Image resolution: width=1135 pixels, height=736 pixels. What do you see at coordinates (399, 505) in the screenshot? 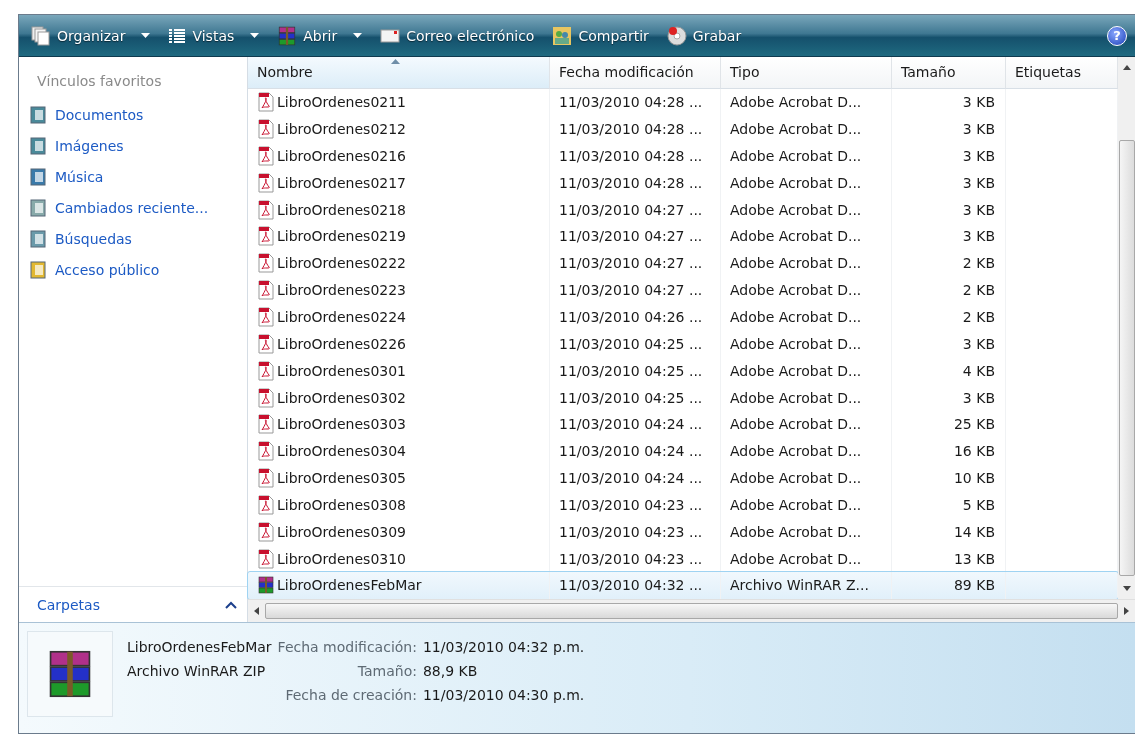
I see `file-name-cell: LibroOrdenes0308` at bounding box center [399, 505].